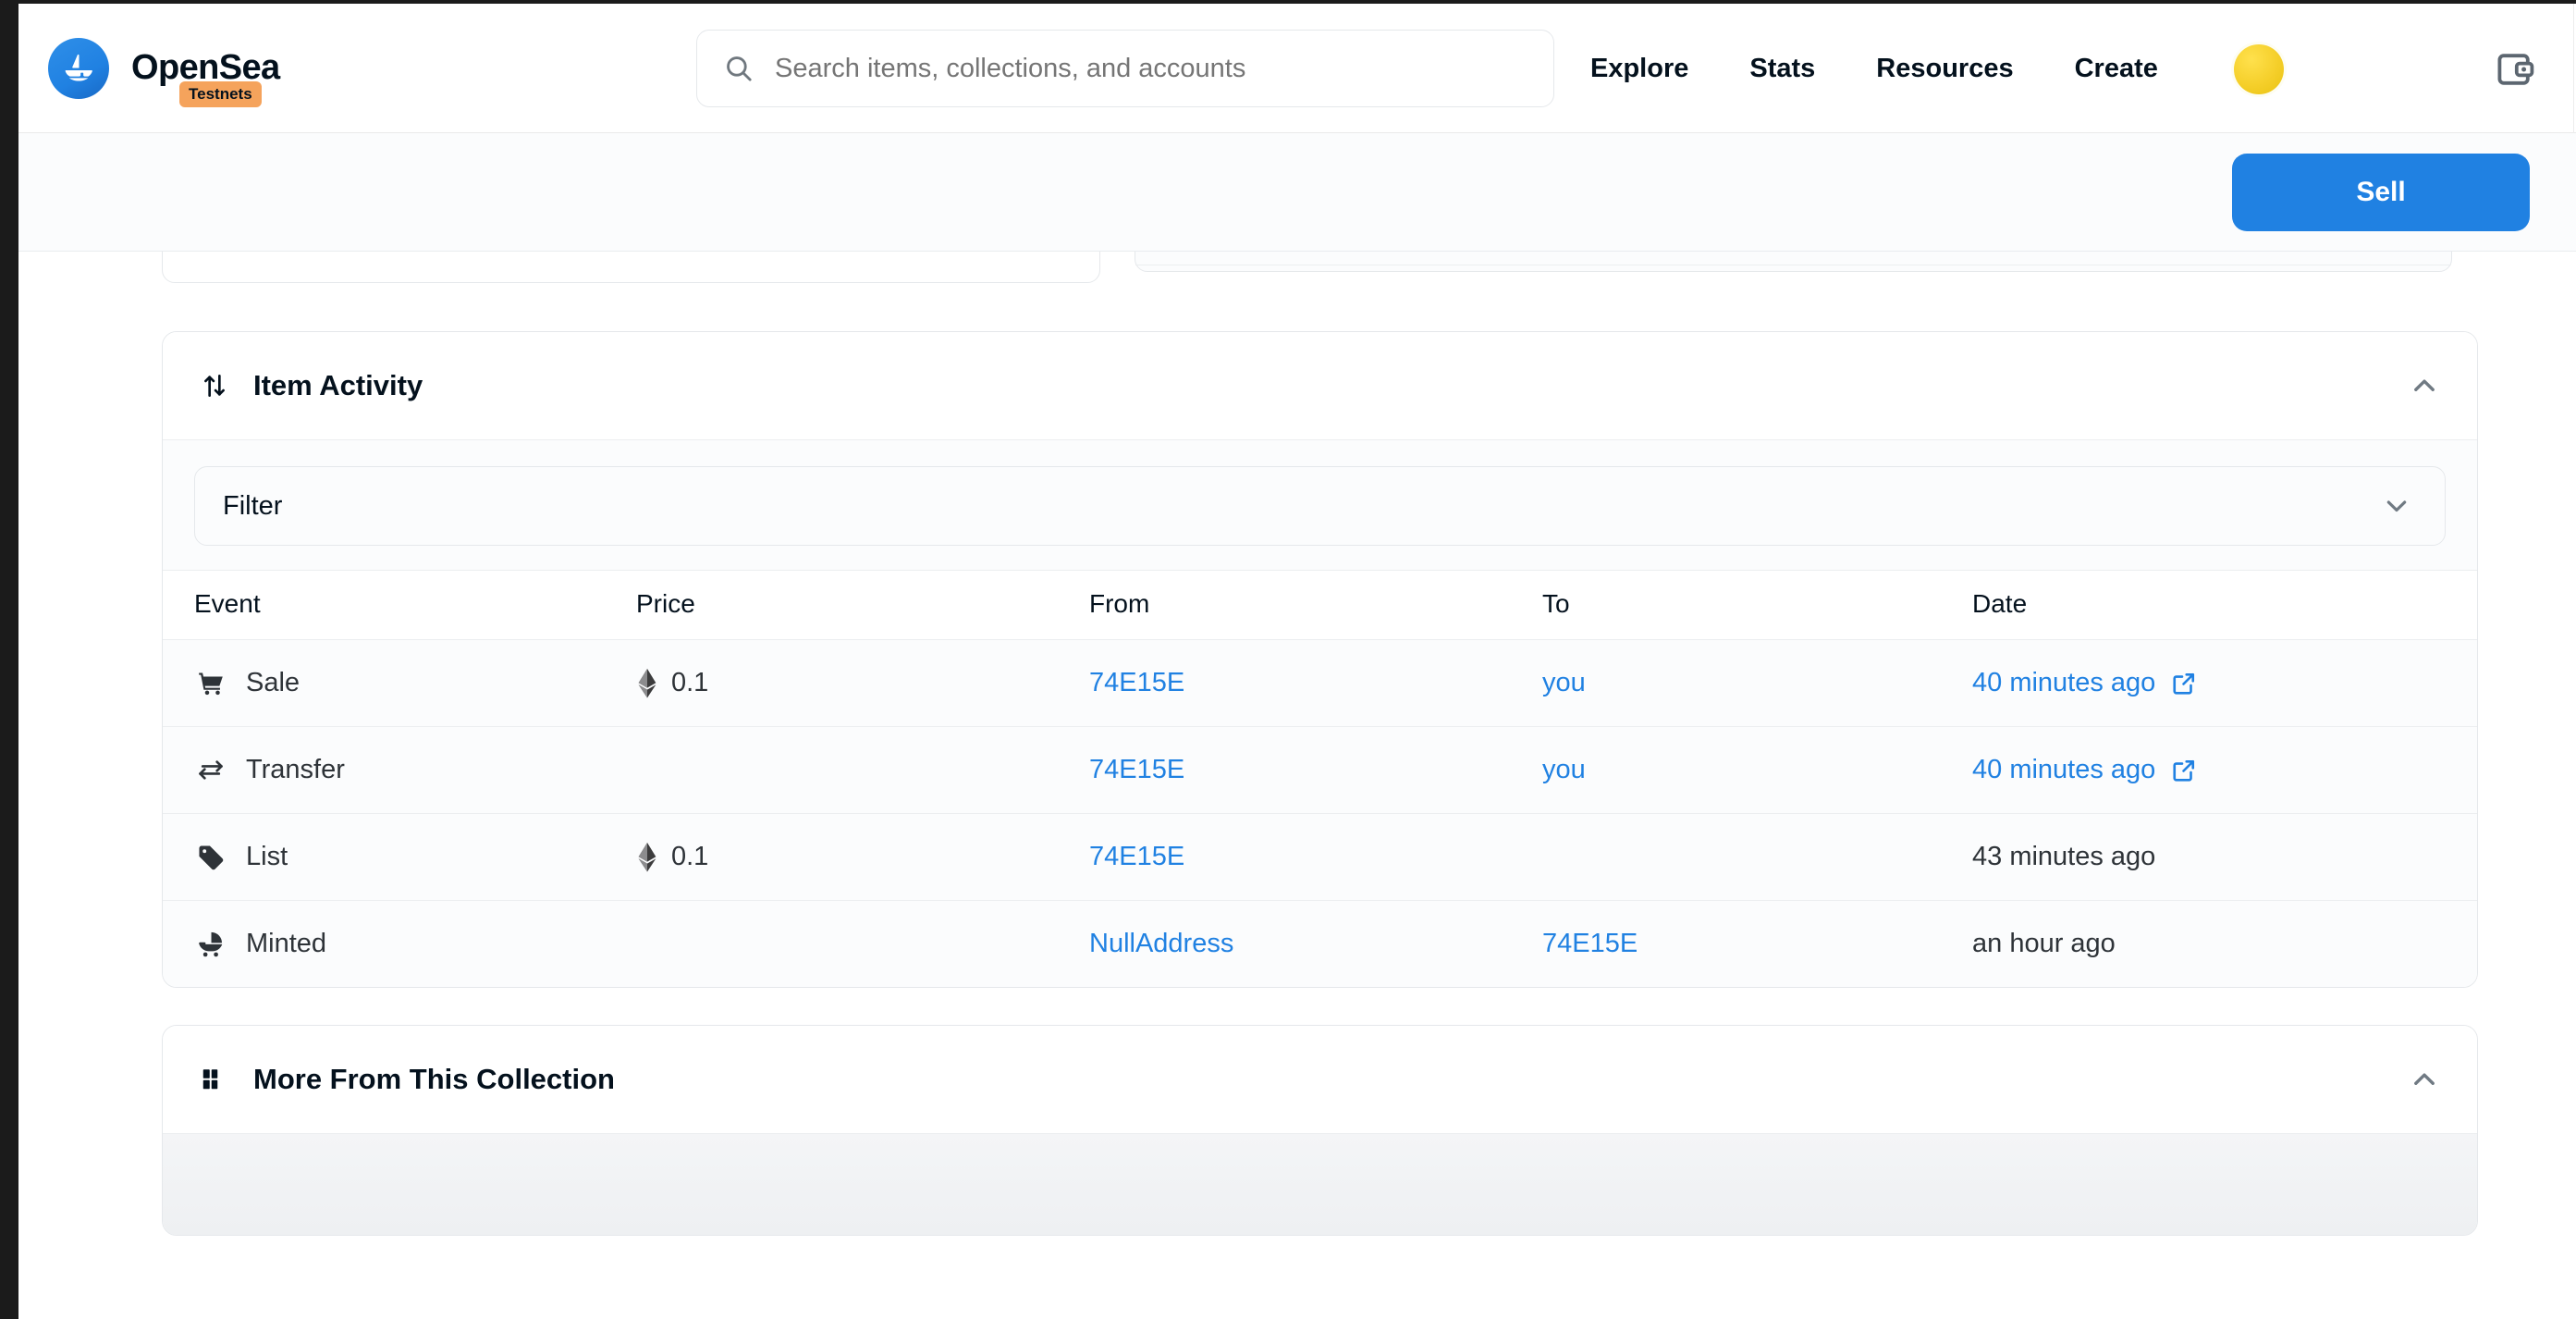 This screenshot has width=2576, height=1319. What do you see at coordinates (1639, 69) in the screenshot?
I see `nav-link-explore: Explore` at bounding box center [1639, 69].